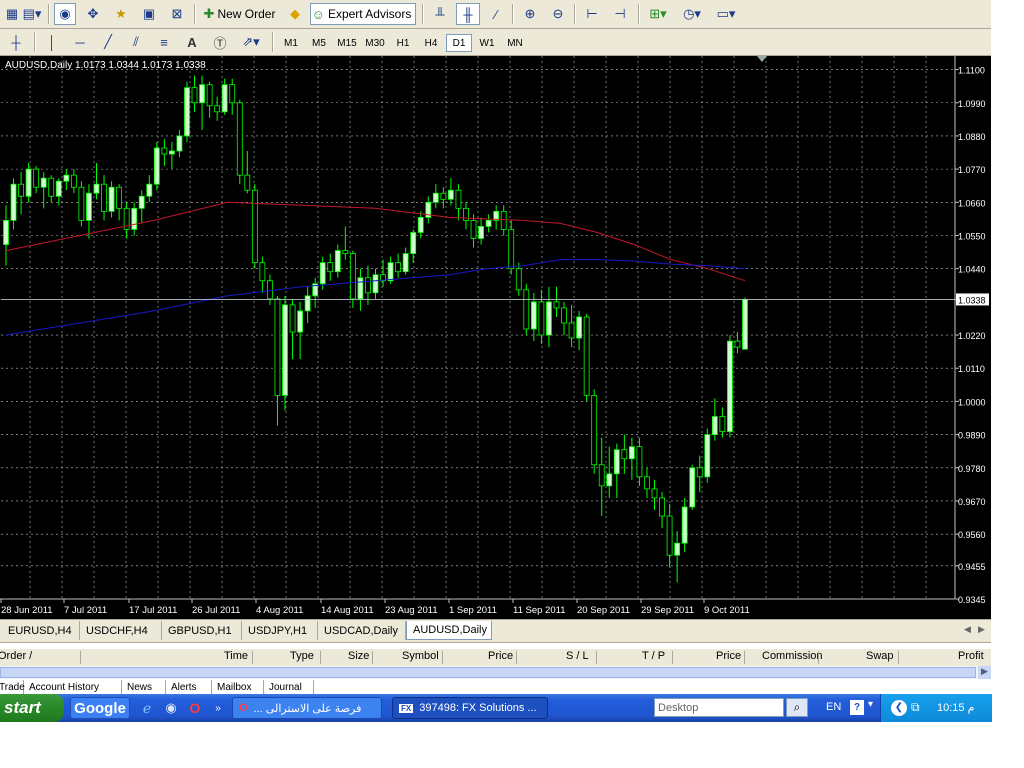  Describe the element at coordinates (32, 708) in the screenshot. I see `start-button: start` at that location.